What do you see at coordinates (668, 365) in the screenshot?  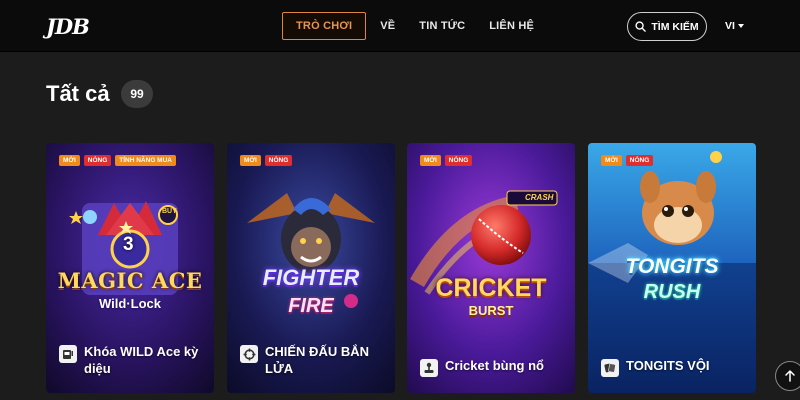 I see `game-name: TONGITS VỘI` at bounding box center [668, 365].